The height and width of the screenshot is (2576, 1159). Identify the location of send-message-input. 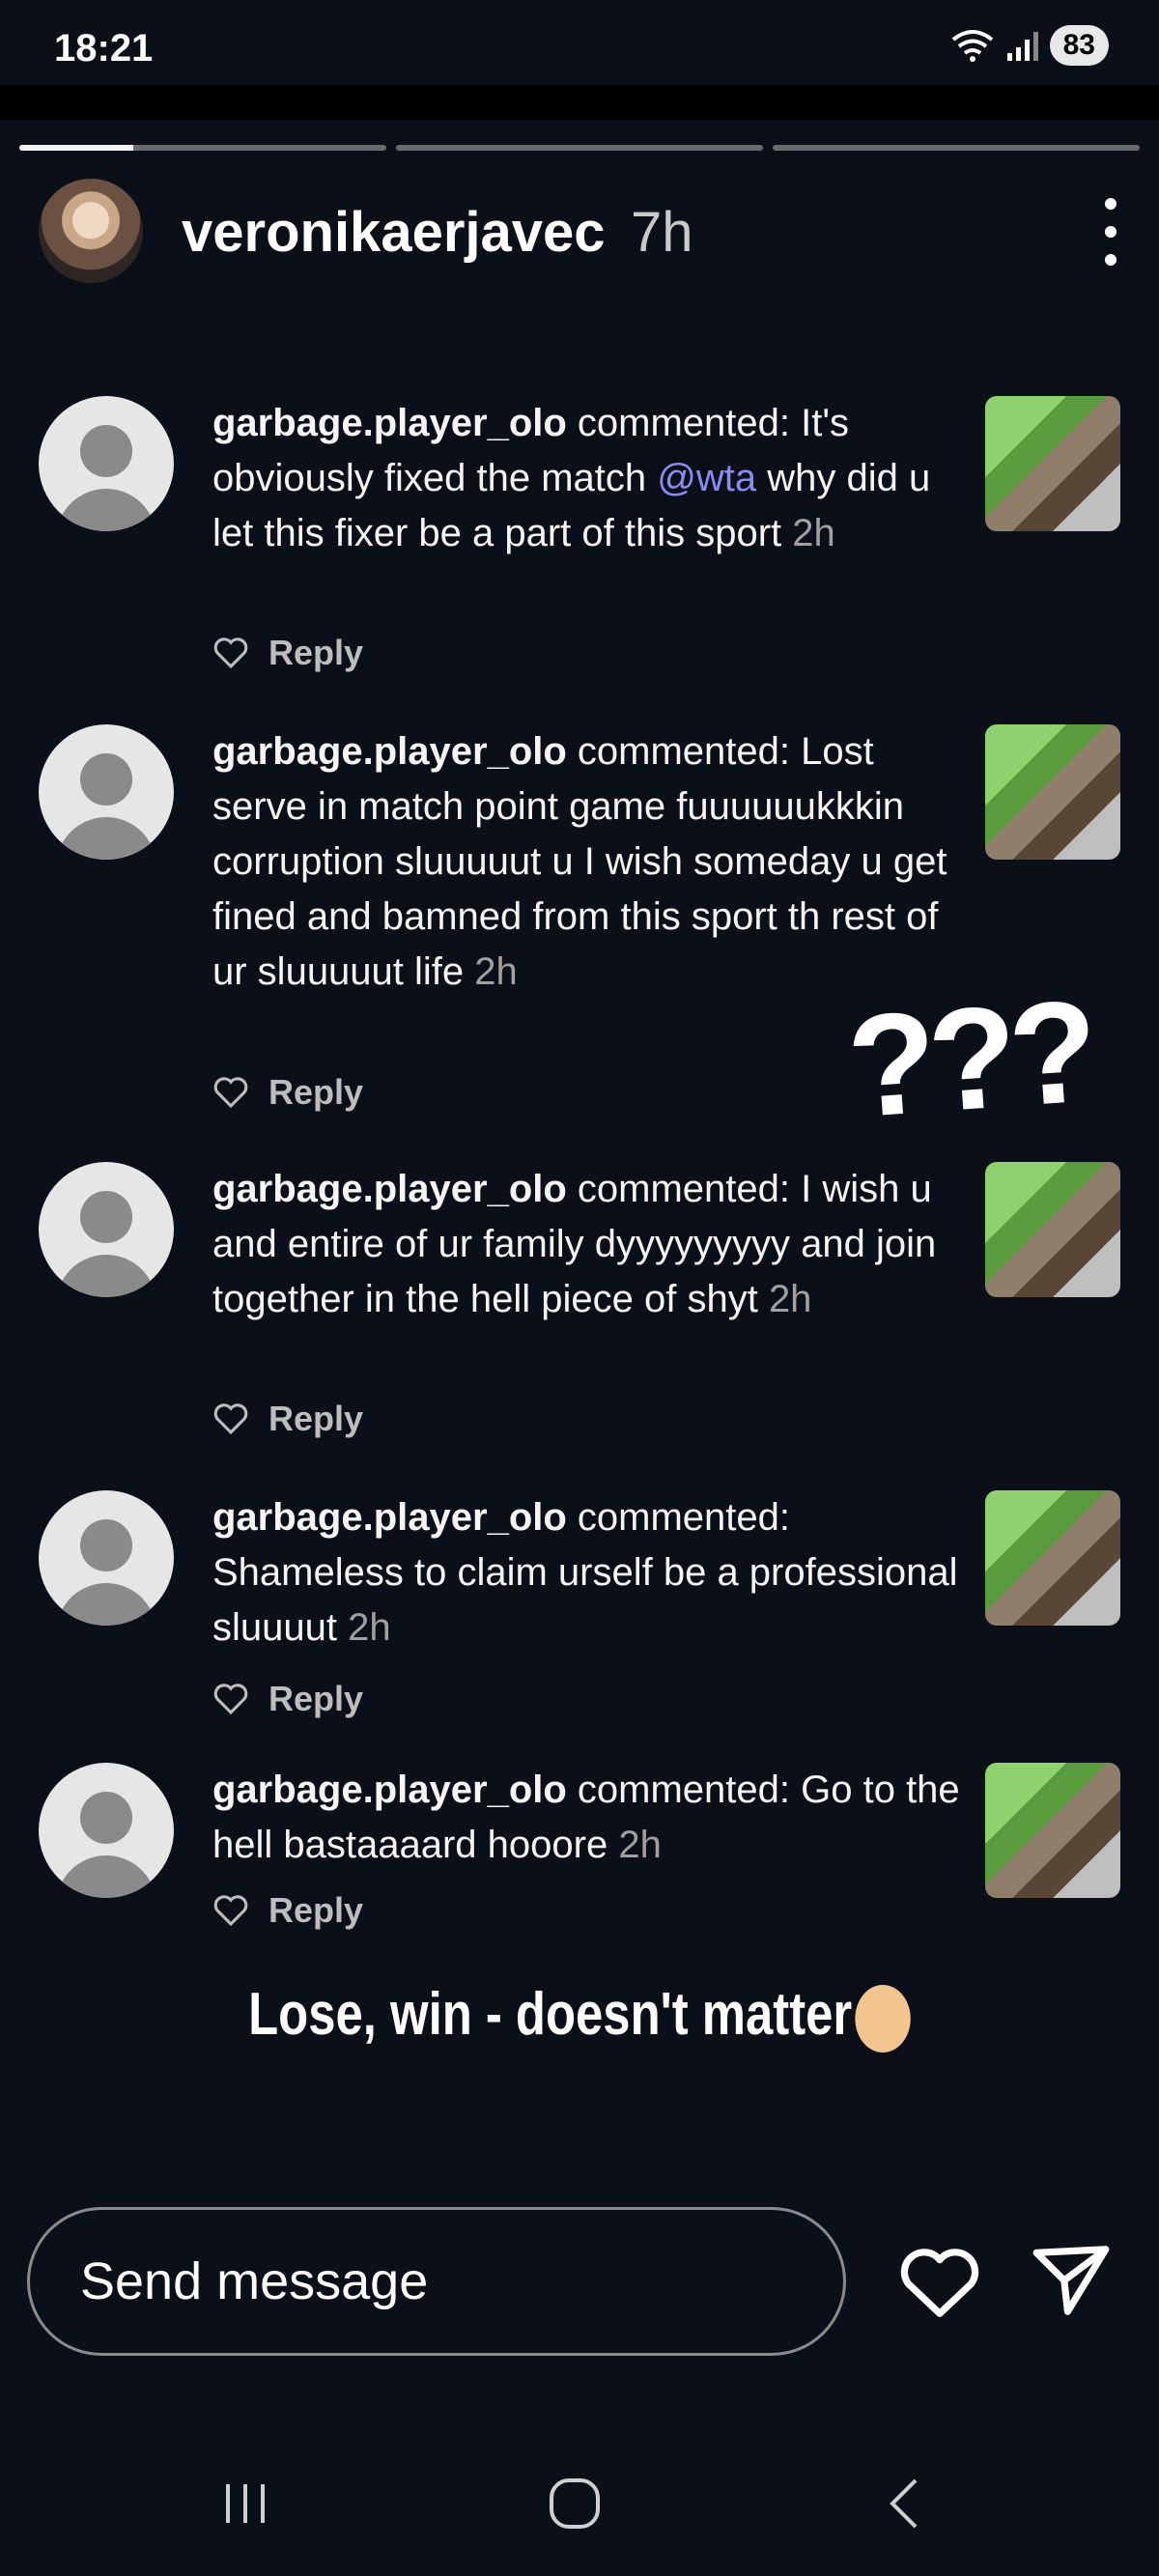
(438, 2281).